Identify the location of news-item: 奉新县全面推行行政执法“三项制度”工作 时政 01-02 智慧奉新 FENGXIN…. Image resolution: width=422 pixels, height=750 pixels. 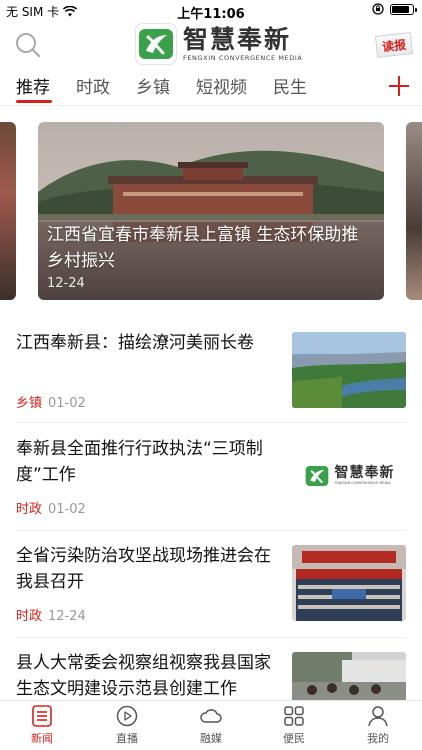
(211, 478).